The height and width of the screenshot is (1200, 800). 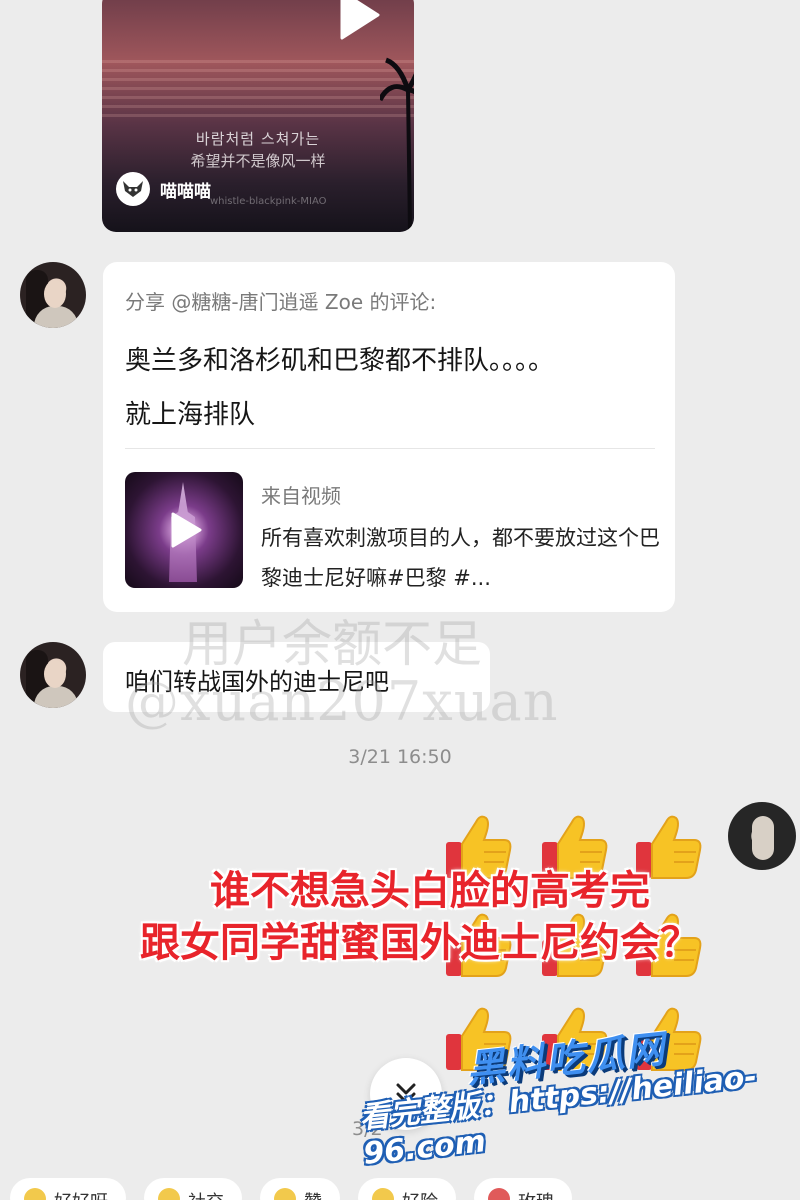 What do you see at coordinates (258, 161) in the screenshot?
I see `video-subtitle-chinese: 希望并不是像风一样` at bounding box center [258, 161].